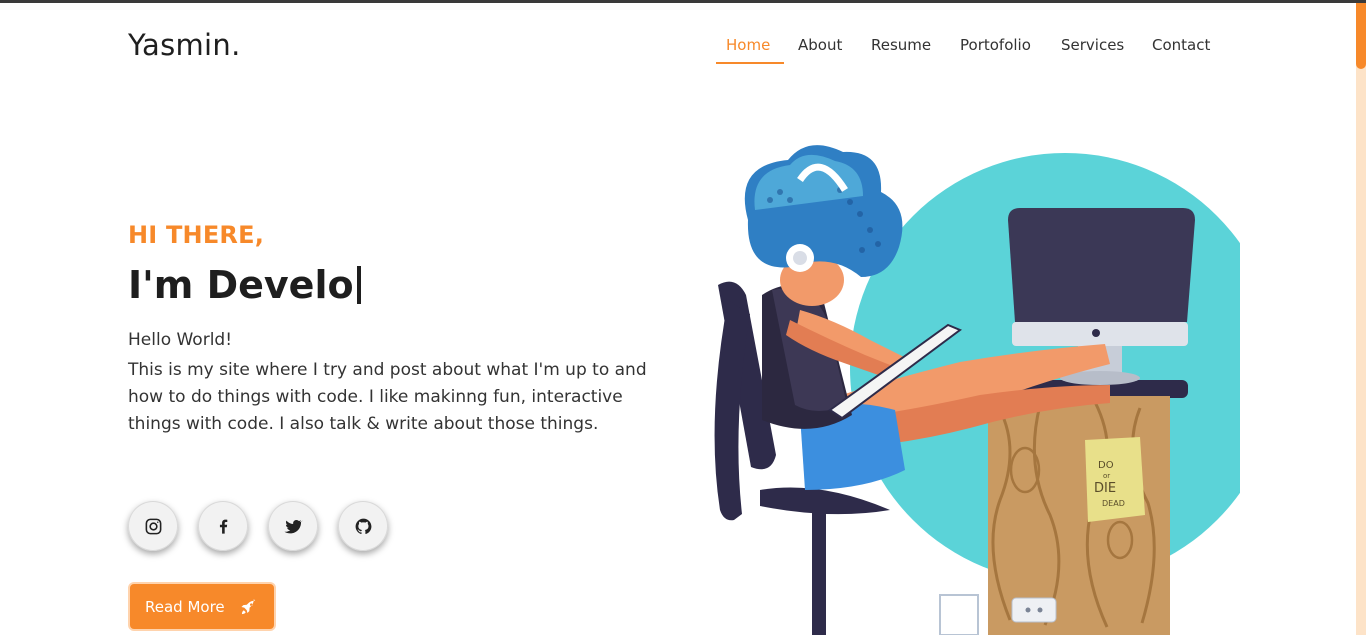 The width and height of the screenshot is (1366, 635). I want to click on sticky-note-text-dead: DEAD, so click(1113, 503).